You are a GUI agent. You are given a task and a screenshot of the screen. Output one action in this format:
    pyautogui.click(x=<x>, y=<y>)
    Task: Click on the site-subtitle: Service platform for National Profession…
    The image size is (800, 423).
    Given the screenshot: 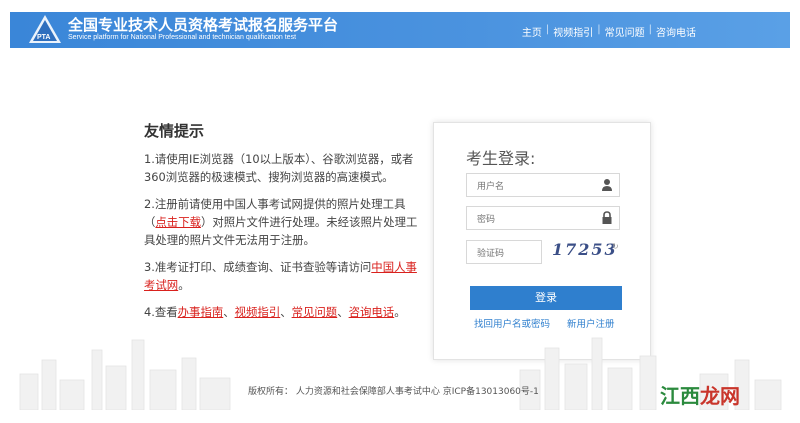 What is the action you would take?
    pyautogui.click(x=182, y=37)
    